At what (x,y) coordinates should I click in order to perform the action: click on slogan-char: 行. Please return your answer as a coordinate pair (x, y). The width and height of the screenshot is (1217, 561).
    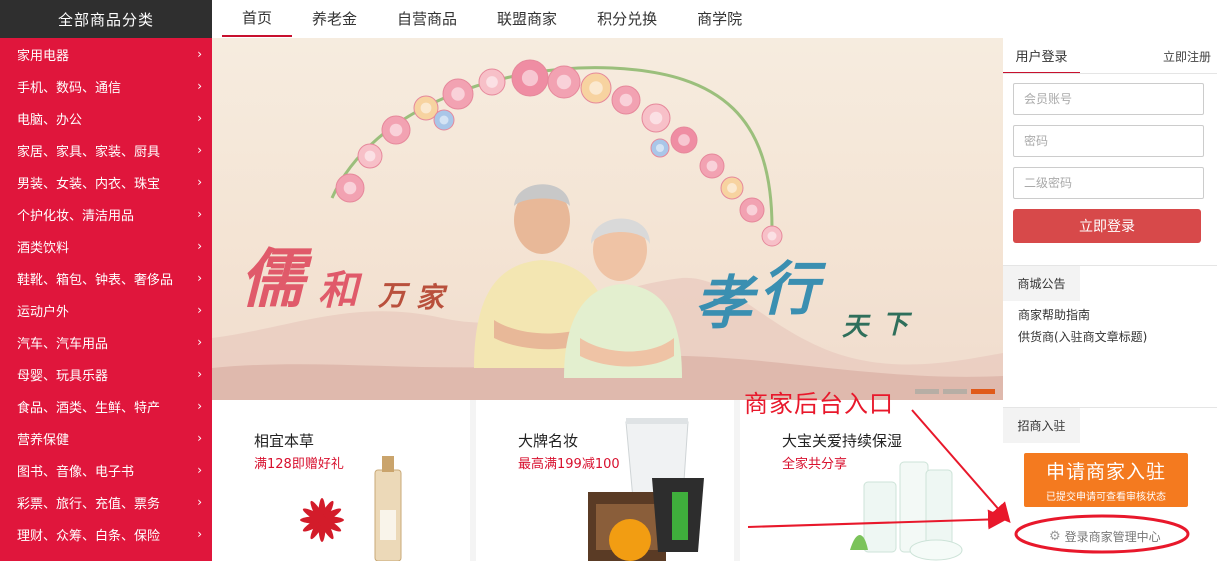
    Looking at the image, I should click on (789, 289).